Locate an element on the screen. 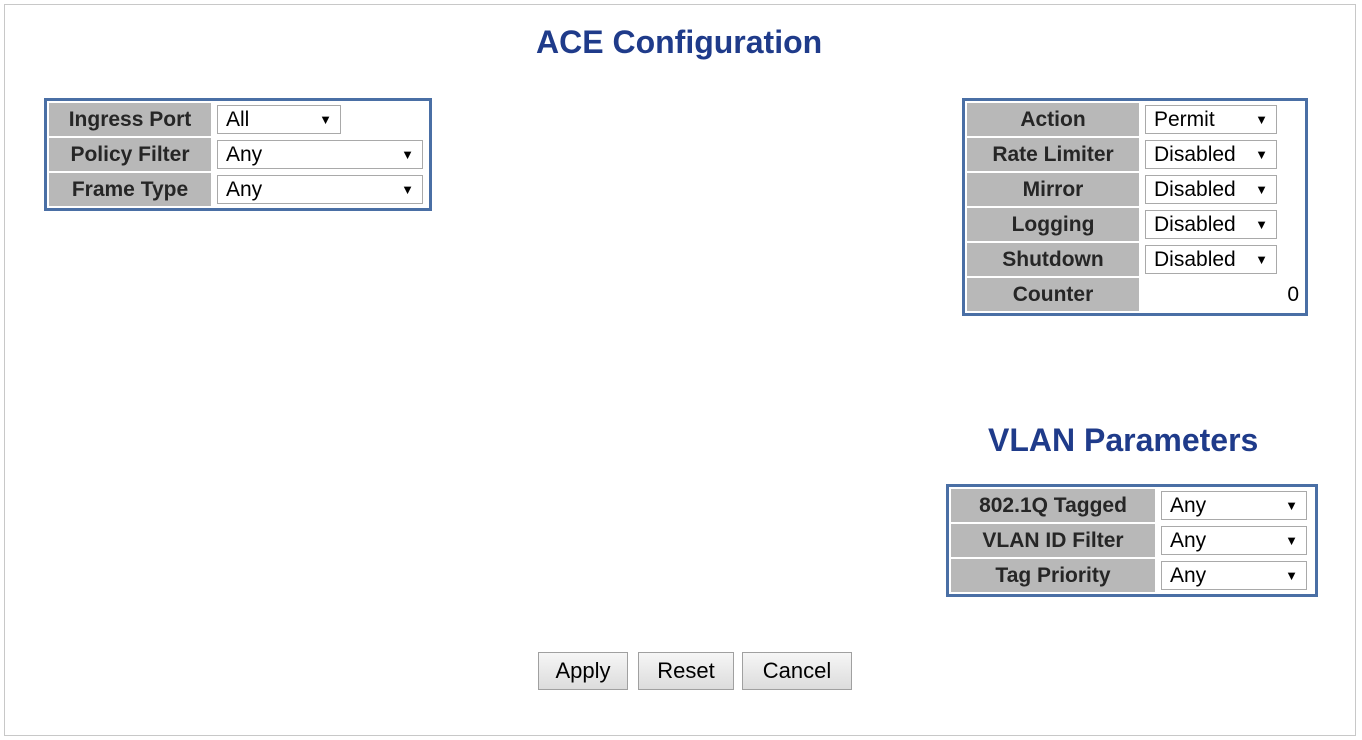 This screenshot has height=740, width=1362. table-row: Ingress Port All ▼ is located at coordinates (238, 119).